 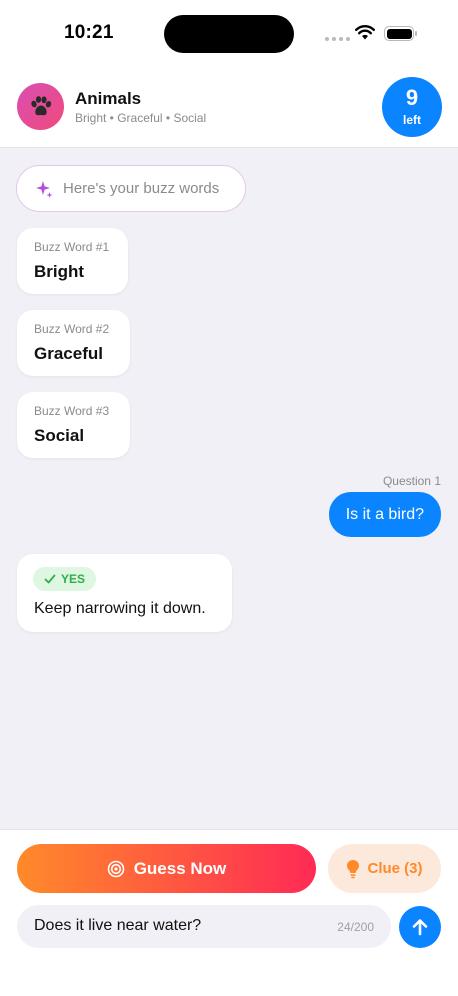 What do you see at coordinates (411, 481) in the screenshot?
I see `question-number-label: Question 1` at bounding box center [411, 481].